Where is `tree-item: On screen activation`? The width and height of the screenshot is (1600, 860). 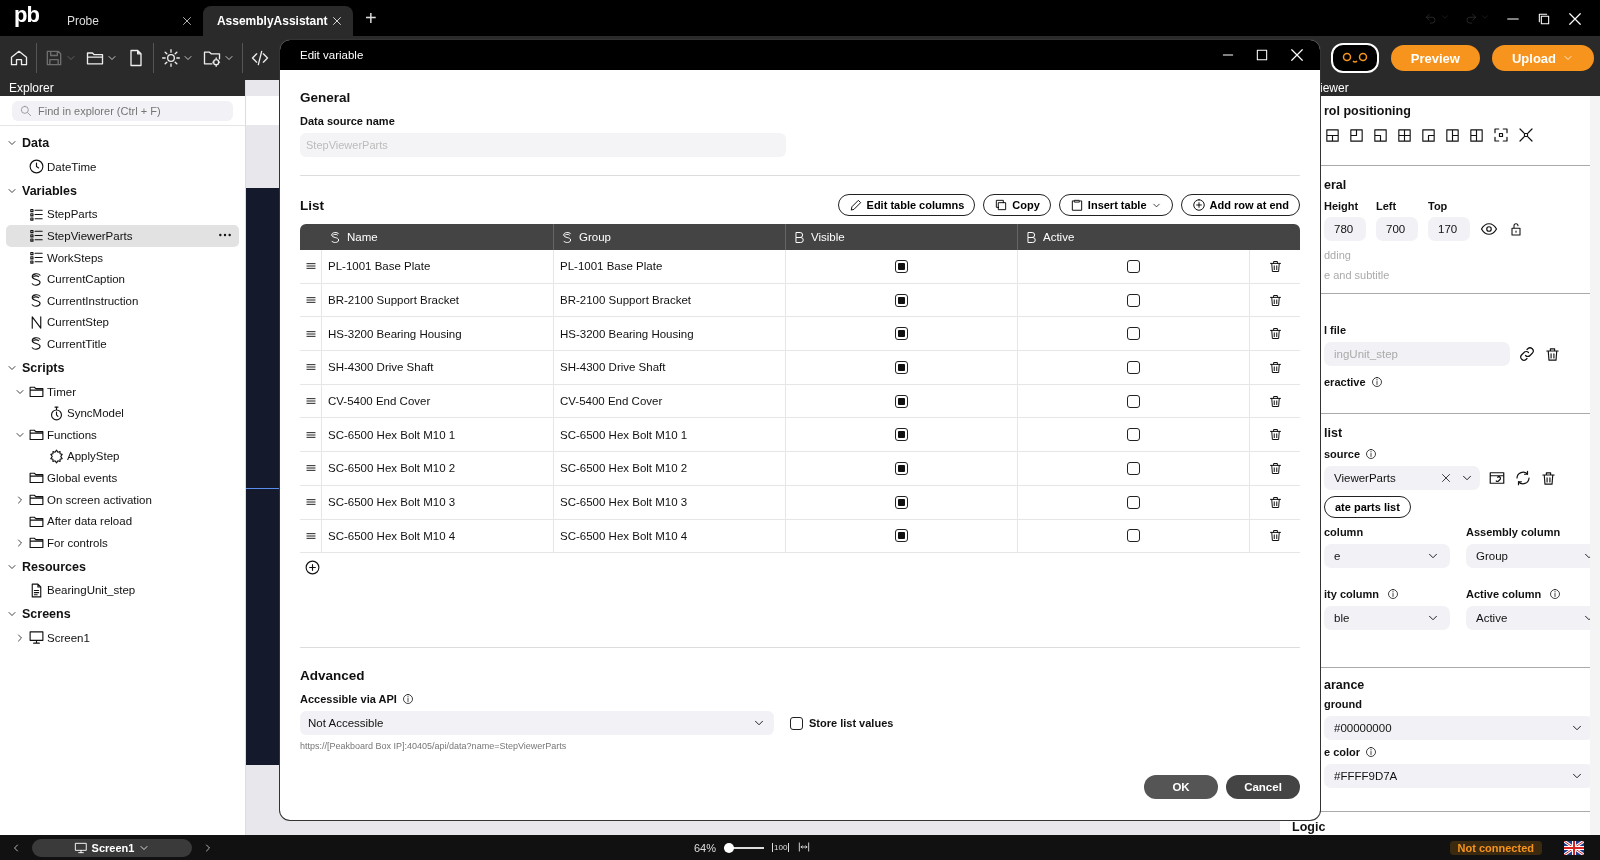
tree-item: On screen activation is located at coordinates (122, 499).